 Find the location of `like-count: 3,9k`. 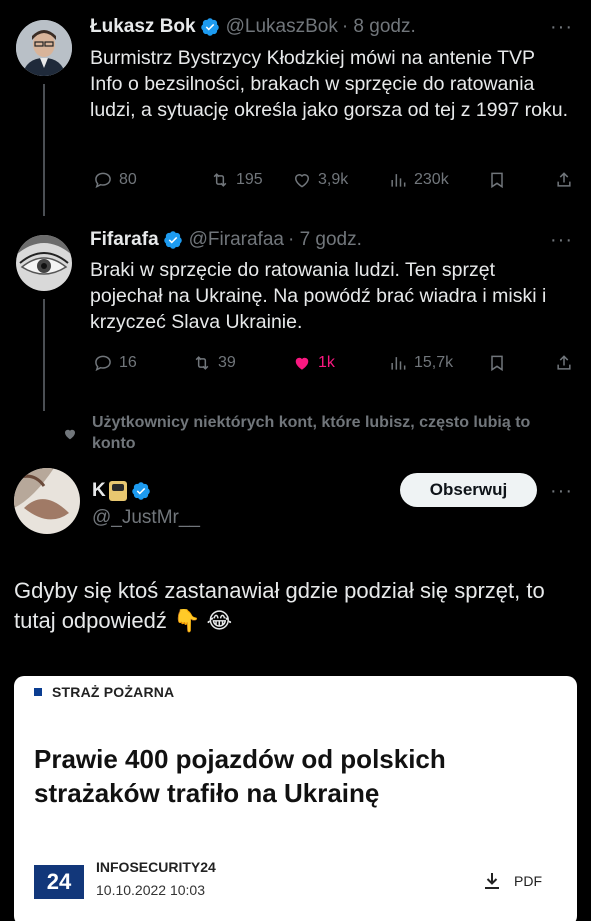

like-count: 3,9k is located at coordinates (333, 179).